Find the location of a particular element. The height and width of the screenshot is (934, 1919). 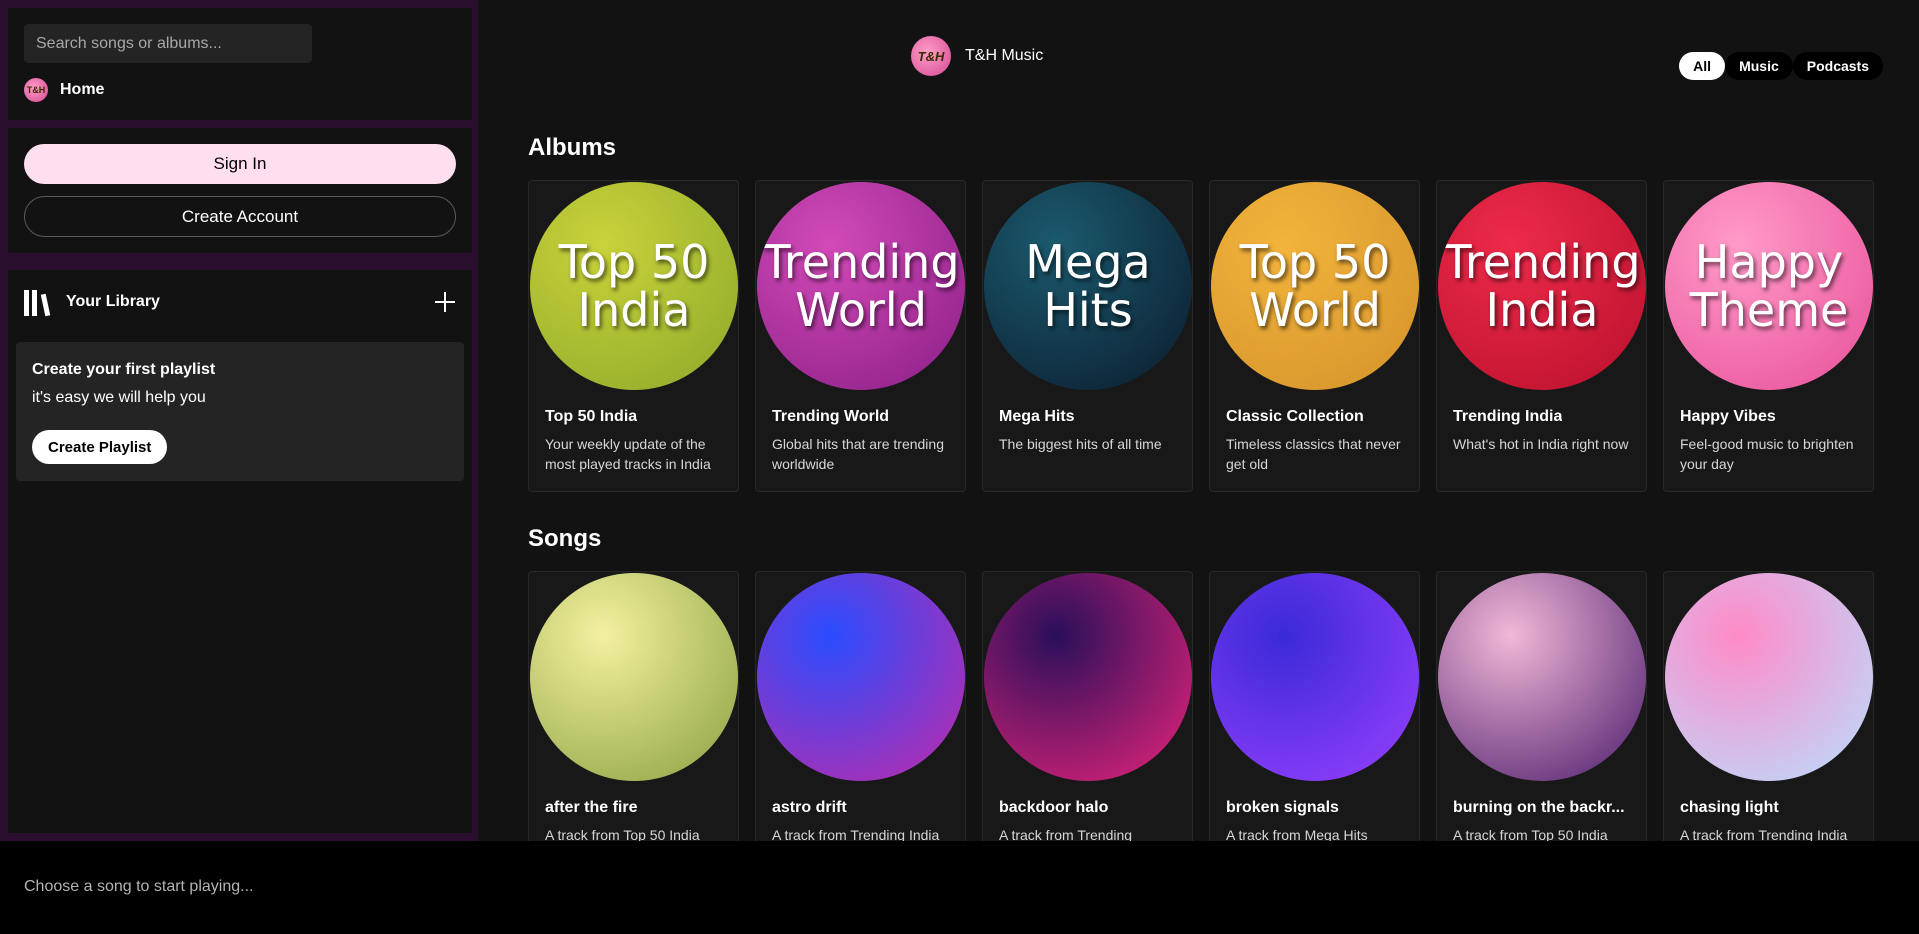

cover-text: Top 50 World is located at coordinates (1315, 286).